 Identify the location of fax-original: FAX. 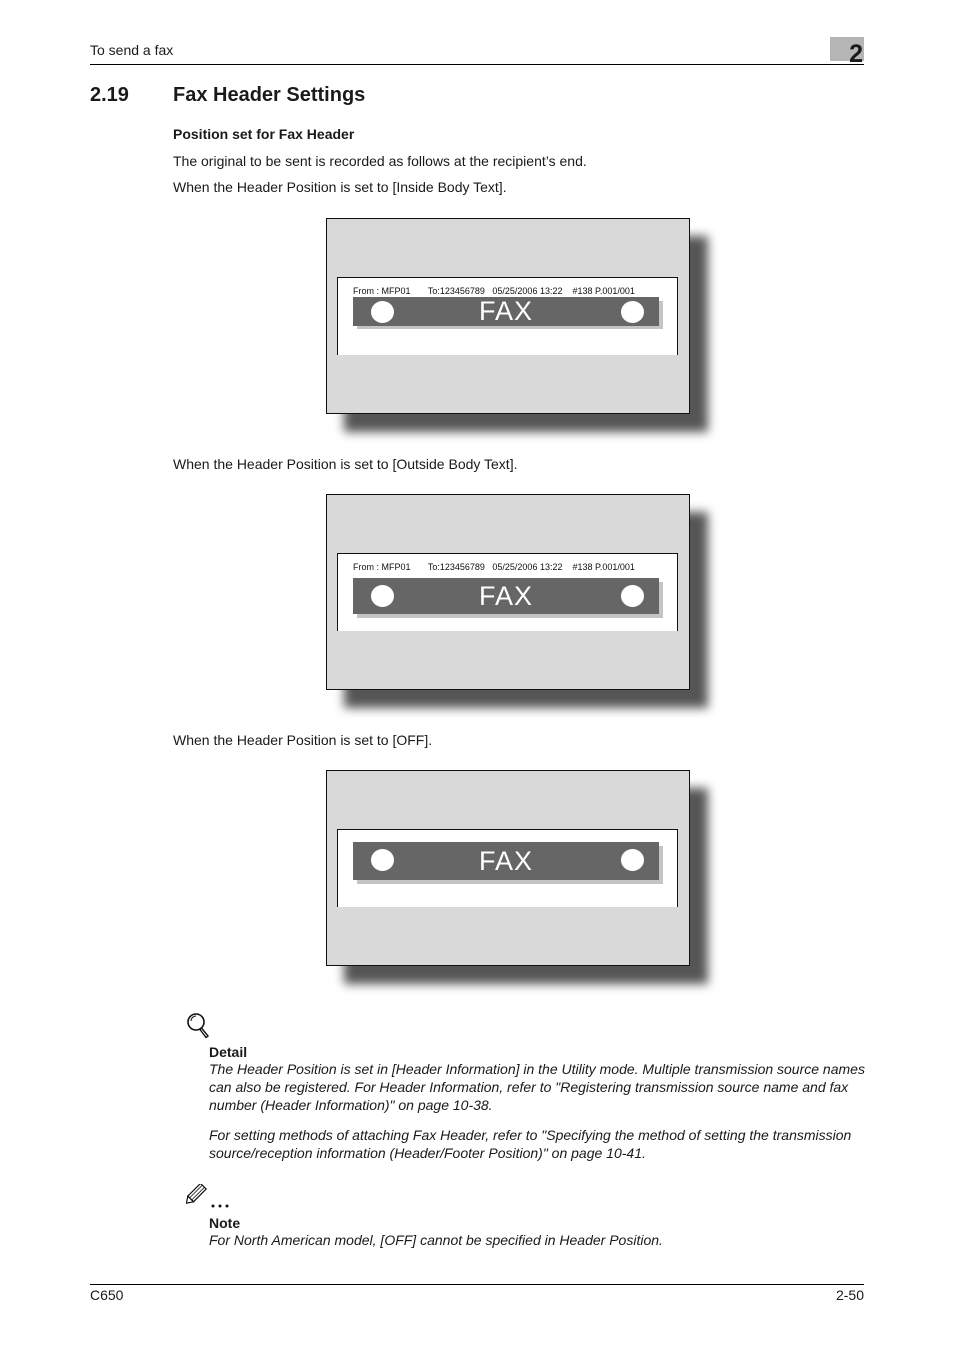
(507, 868).